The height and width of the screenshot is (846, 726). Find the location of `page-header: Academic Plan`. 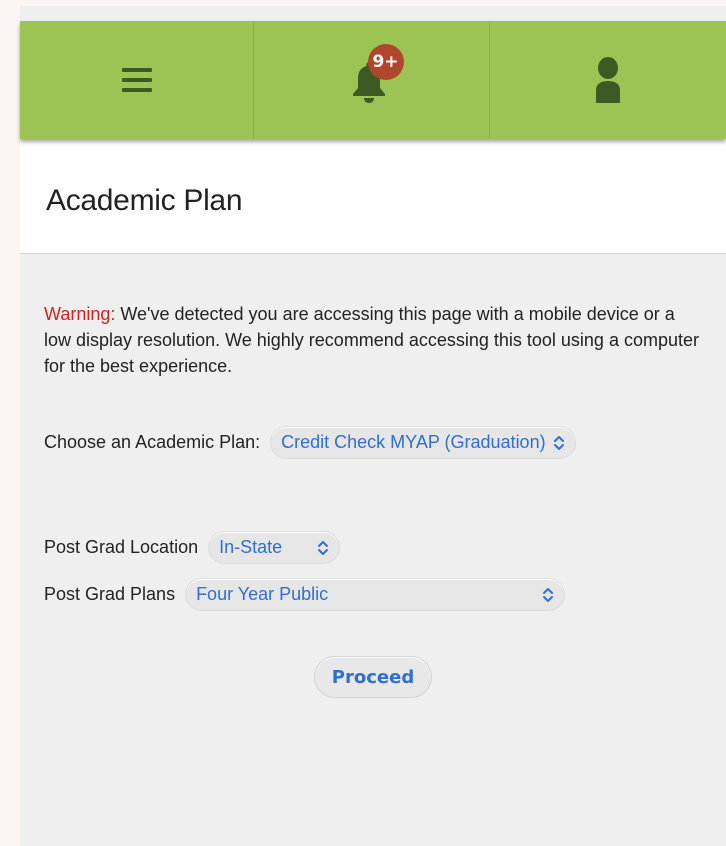

page-header: Academic Plan is located at coordinates (373, 196).